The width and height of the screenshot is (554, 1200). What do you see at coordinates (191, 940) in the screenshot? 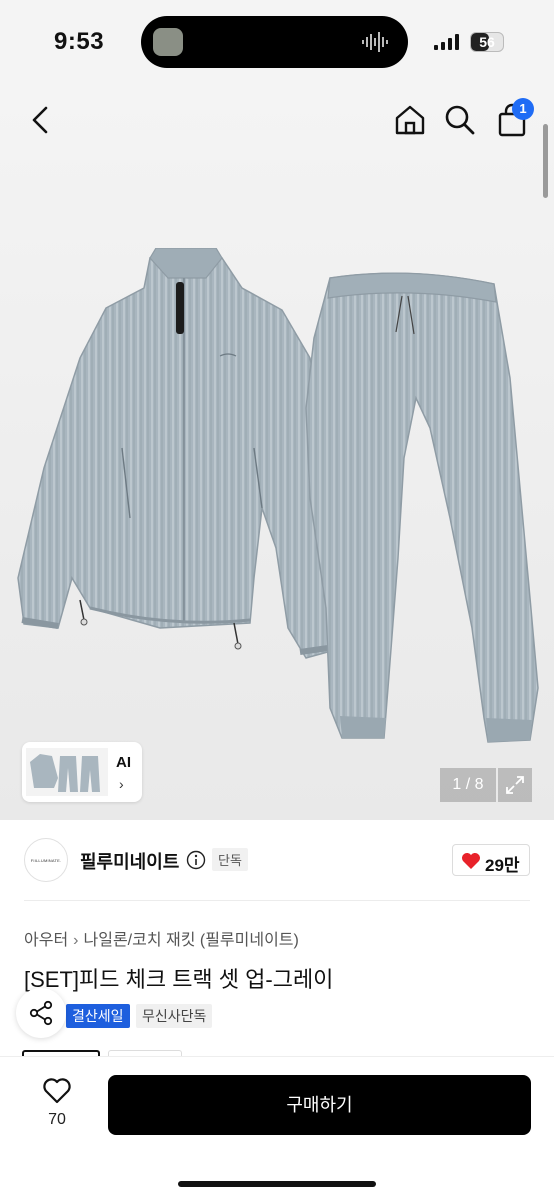
I see `breadcrumb-item-subcategory: 나일론/코치 재킷 (필루미네이트)` at bounding box center [191, 940].